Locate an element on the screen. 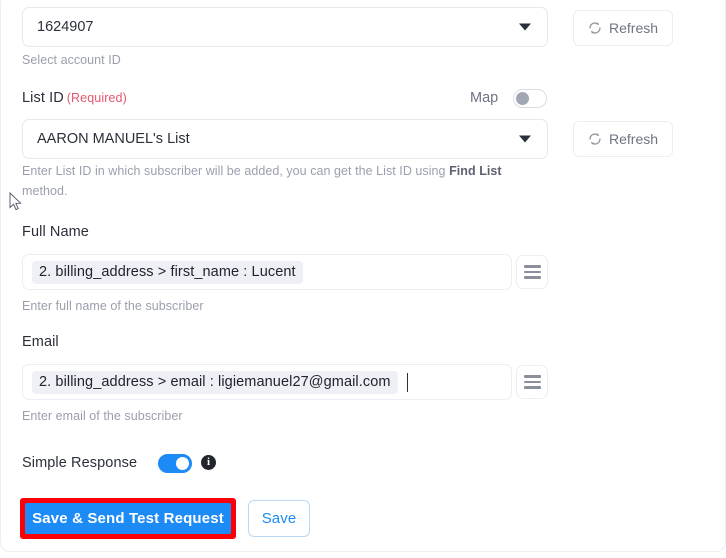  find-list-link: Find List is located at coordinates (475, 171).